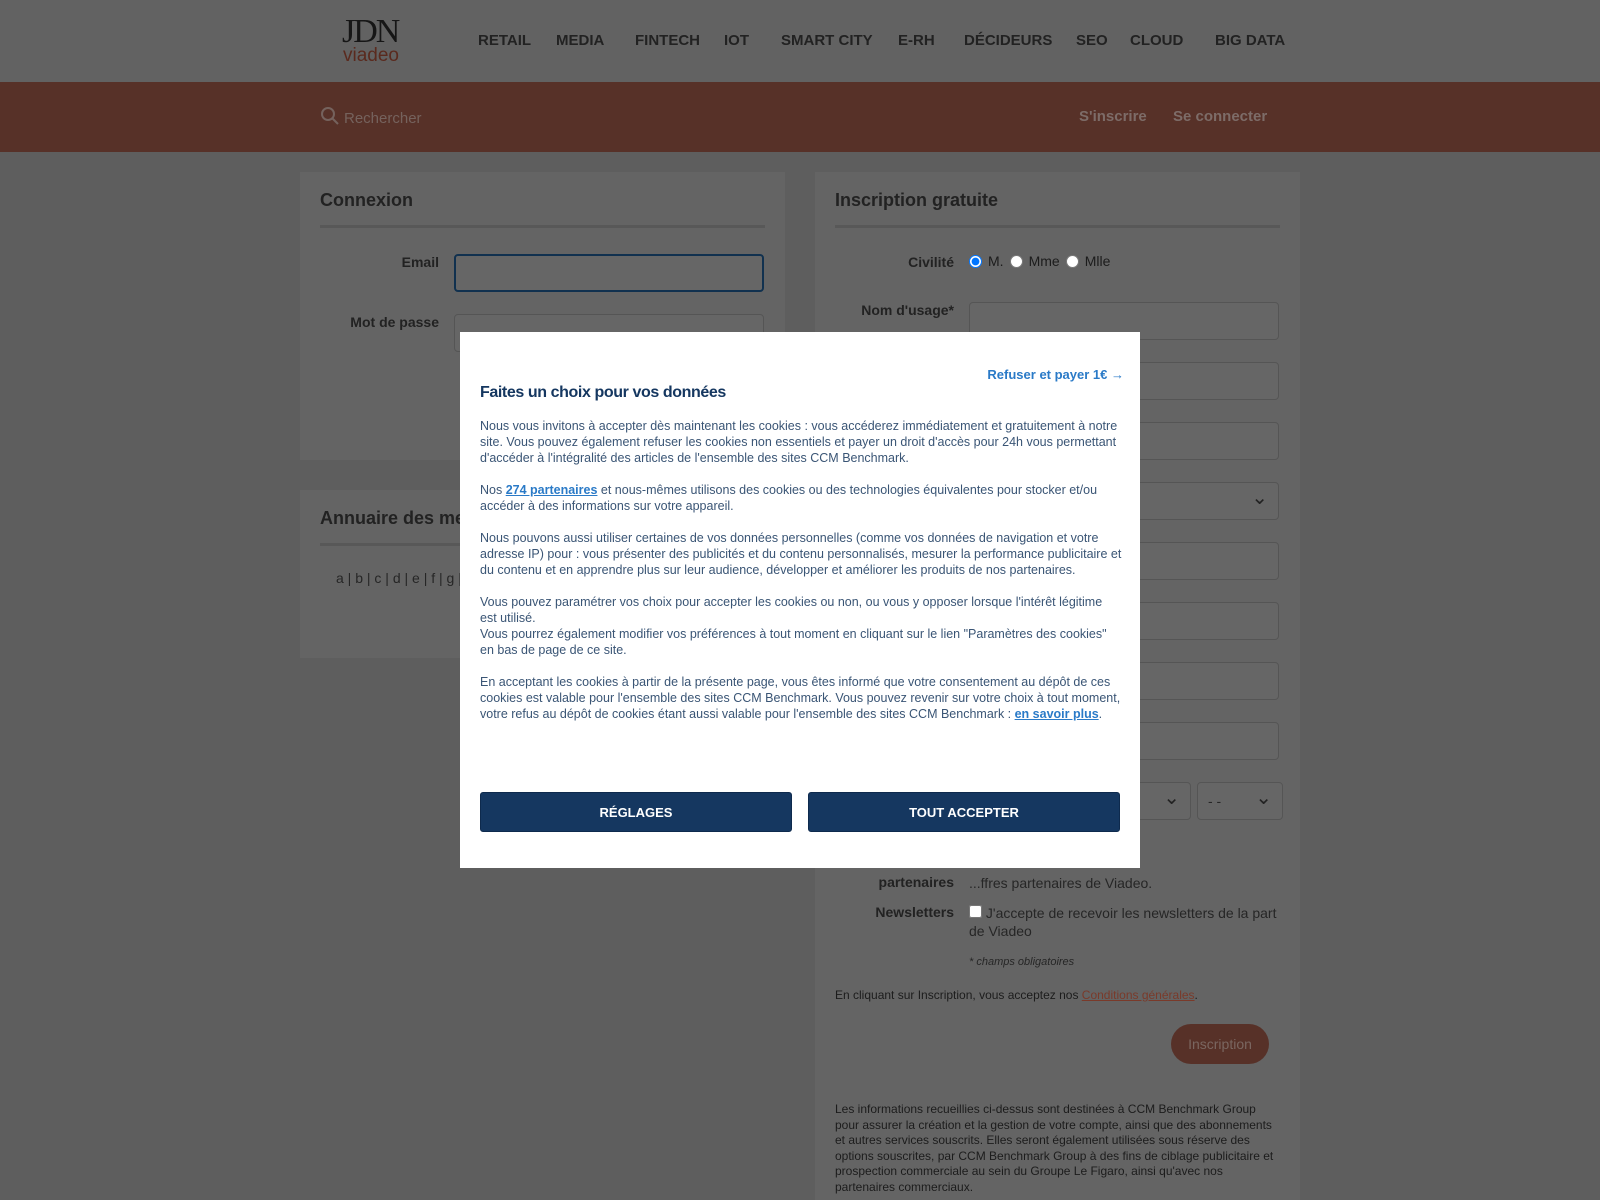 This screenshot has width=1600, height=1200. What do you see at coordinates (916, 882) in the screenshot?
I see `partners-label: partenaires` at bounding box center [916, 882].